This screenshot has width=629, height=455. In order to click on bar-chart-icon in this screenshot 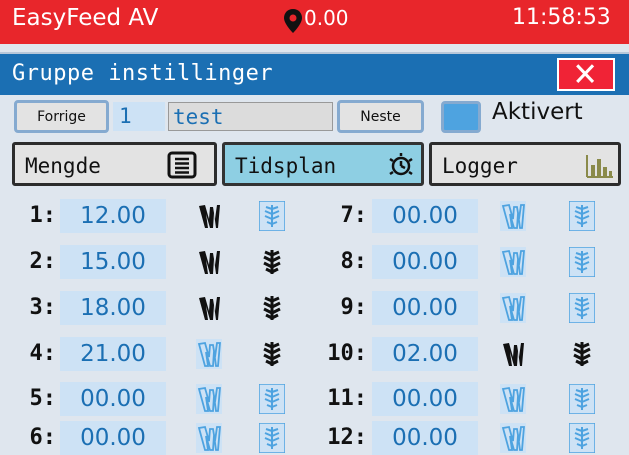, I will do `click(599, 168)`.